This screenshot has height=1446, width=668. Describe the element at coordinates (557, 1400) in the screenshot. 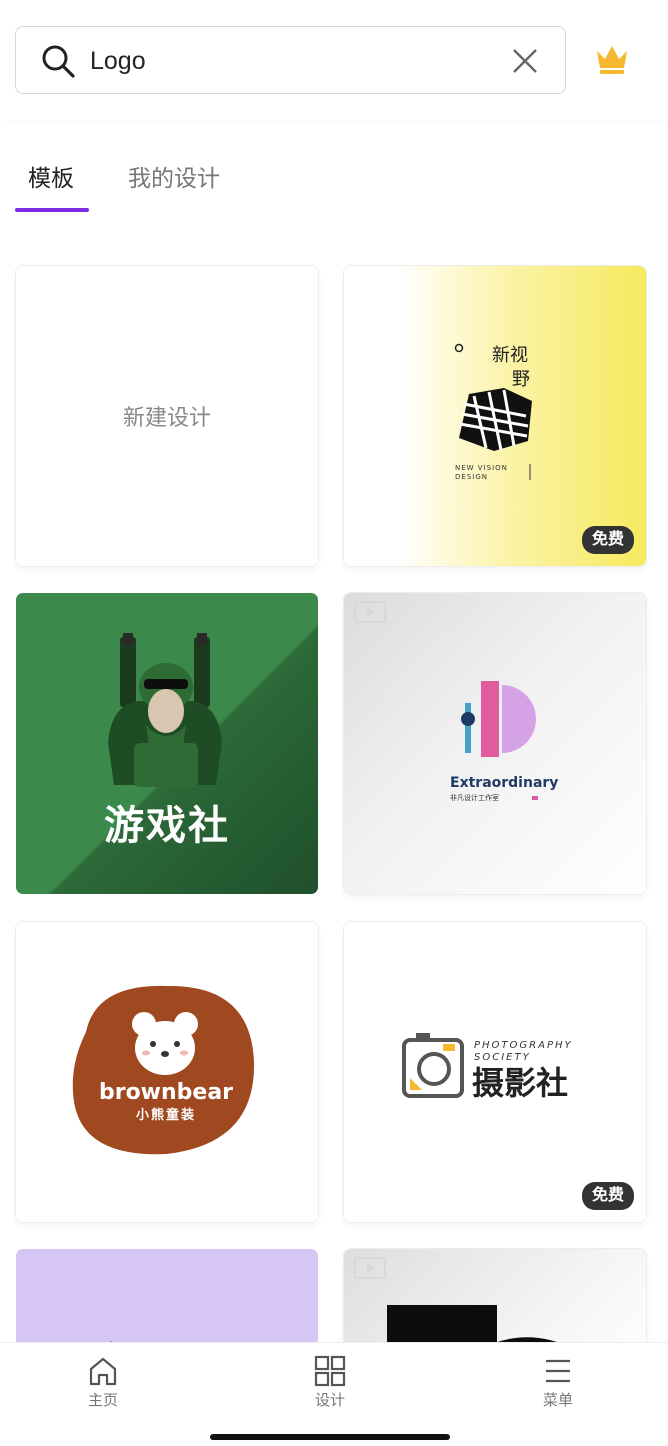

I see `nav-menu-label: 菜单` at that location.